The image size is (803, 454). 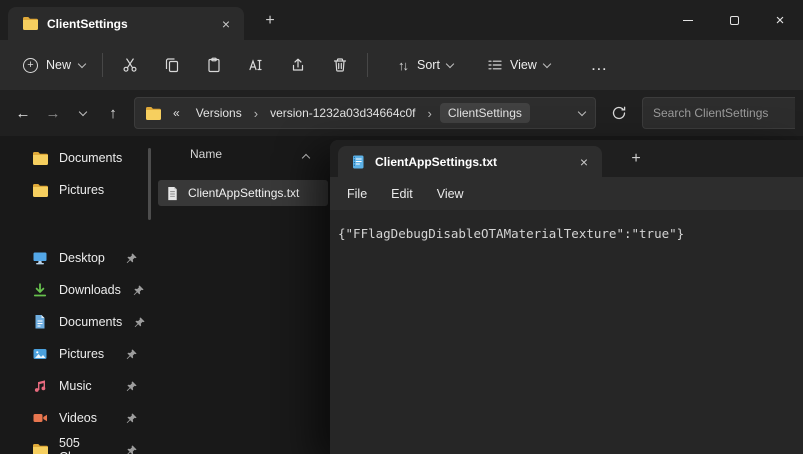 I want to click on cut-button, so click(x=130, y=65).